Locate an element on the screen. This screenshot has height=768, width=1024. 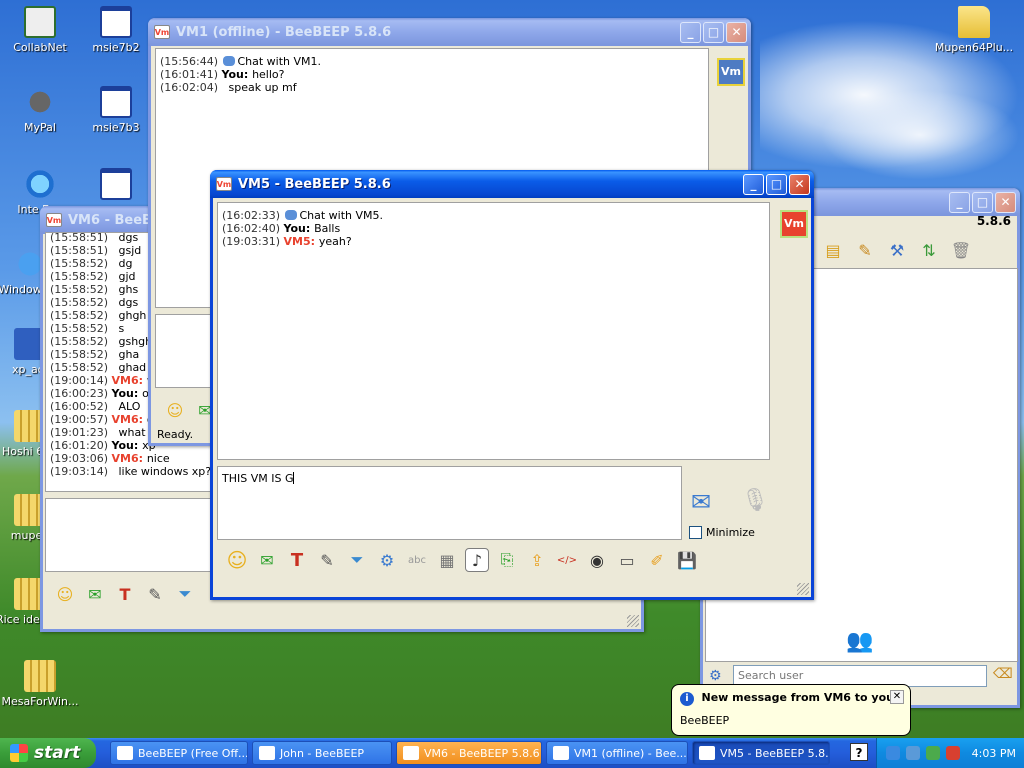
share-file-icon: ⇪ is located at coordinates (537, 560).